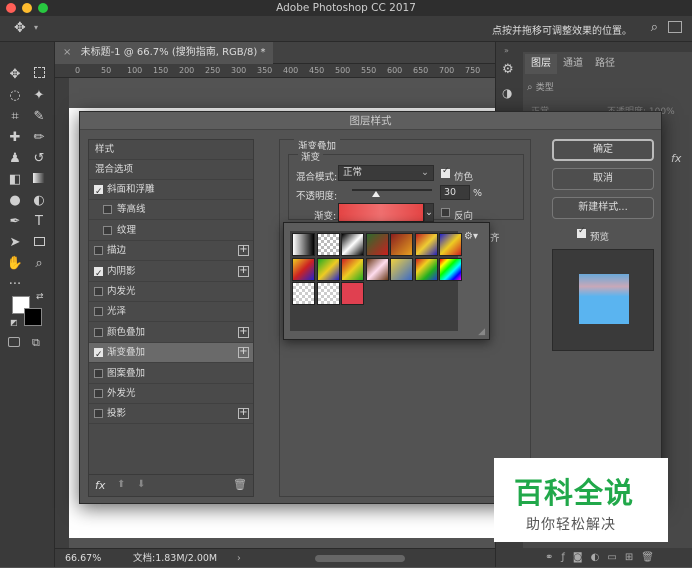 The image size is (692, 568). I want to click on close-window-button, so click(11, 8).